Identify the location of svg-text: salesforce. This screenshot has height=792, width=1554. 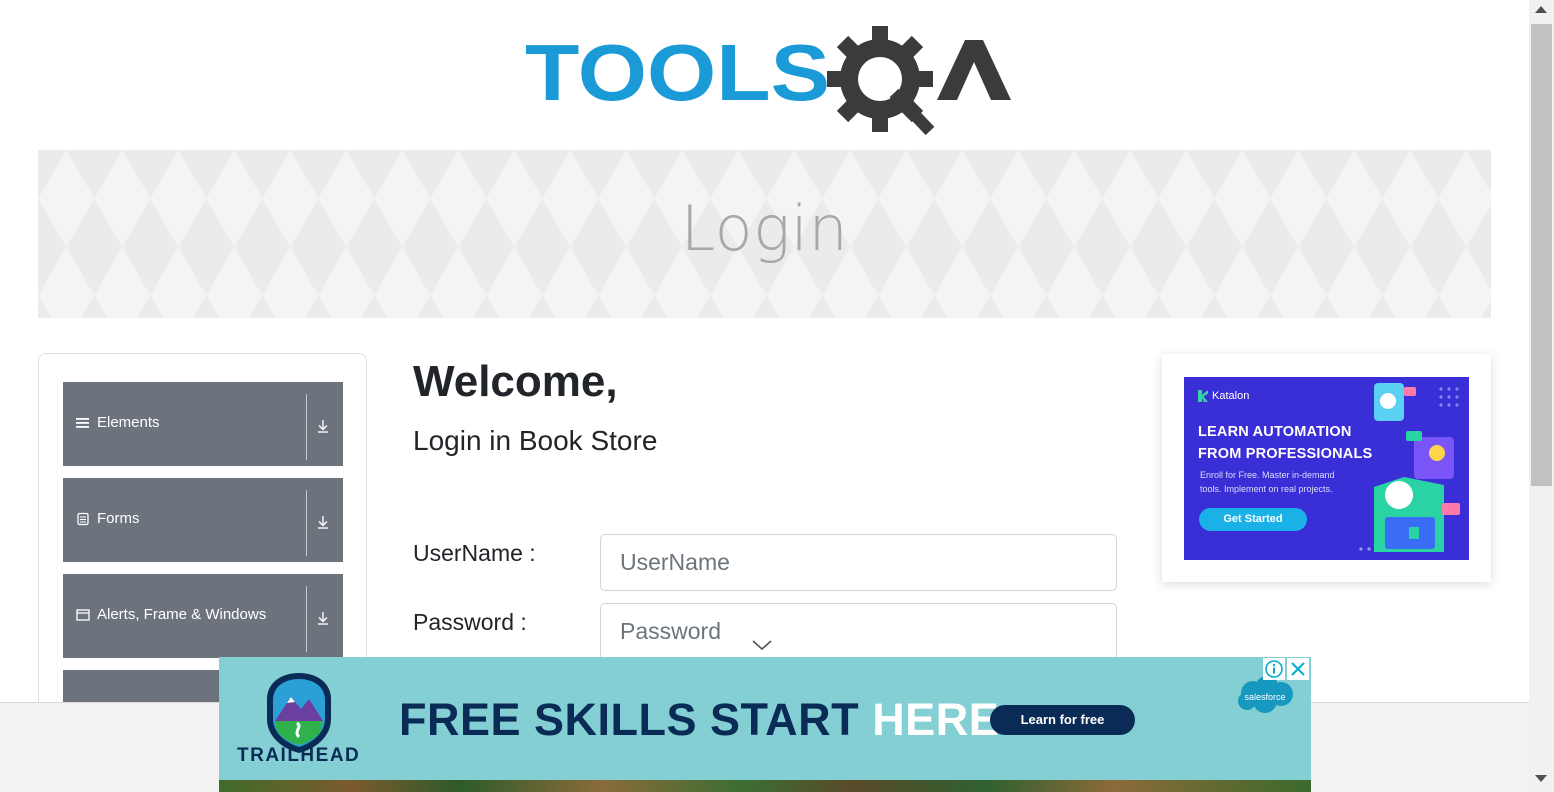
(1264, 697).